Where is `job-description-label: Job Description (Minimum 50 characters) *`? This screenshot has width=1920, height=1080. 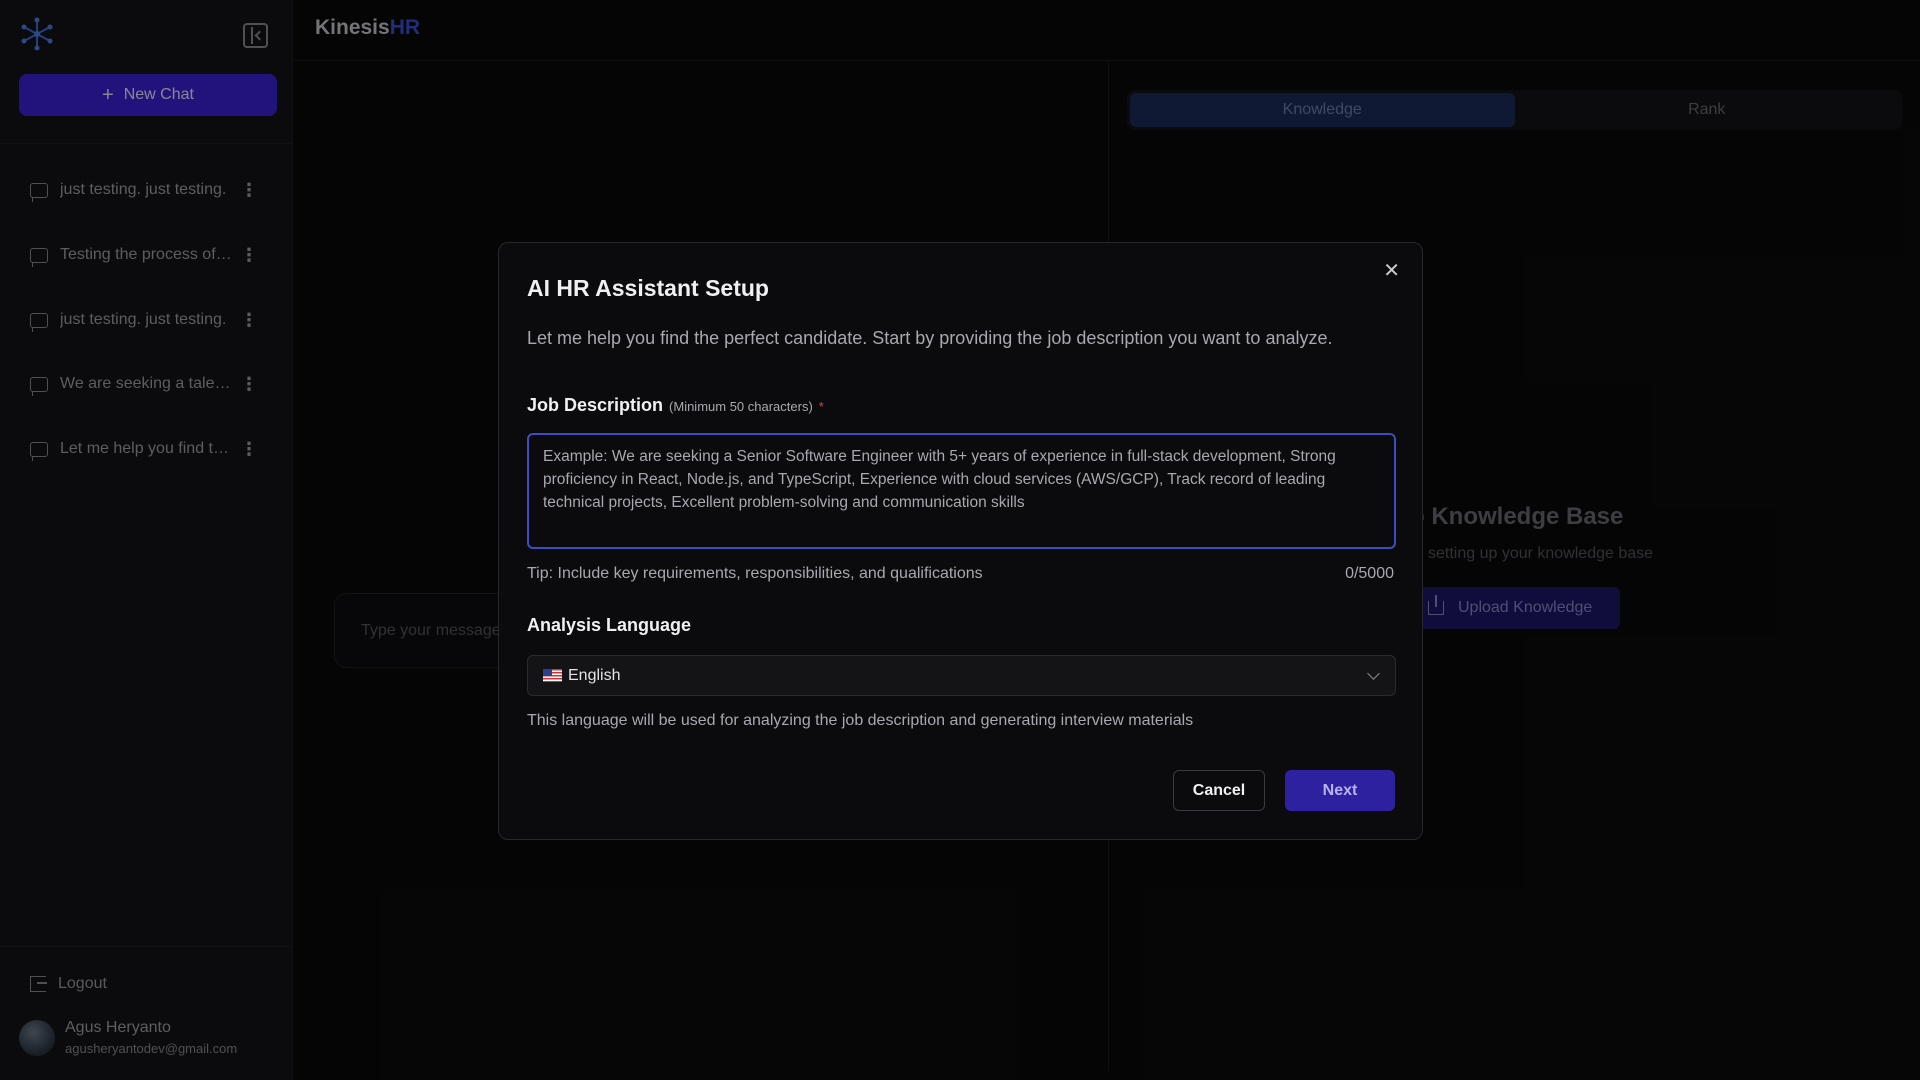
job-description-label: Job Description (Minimum 50 characters) * is located at coordinates (675, 405).